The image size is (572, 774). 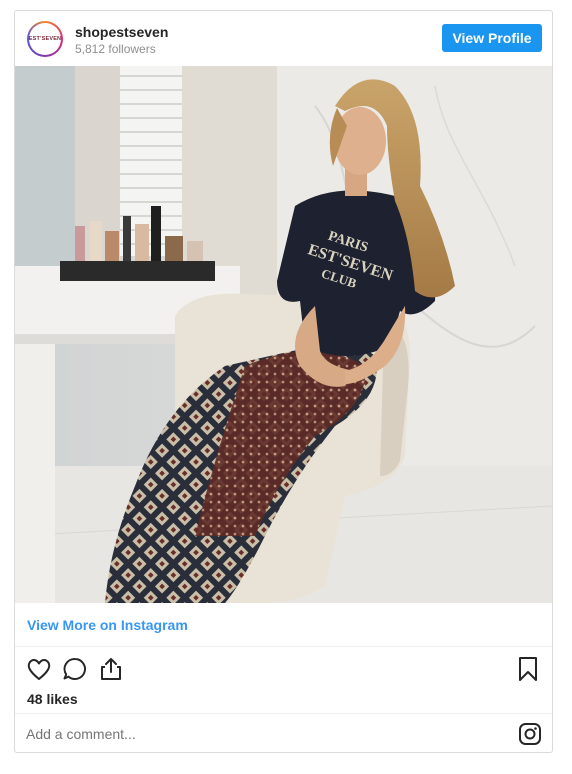 I want to click on comment-icon, so click(x=75, y=669).